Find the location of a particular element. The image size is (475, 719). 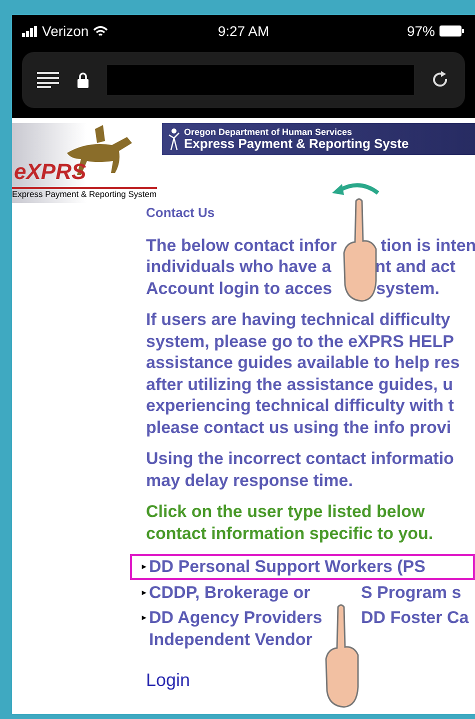

text-line: Click on the user type listed below is located at coordinates (285, 511).